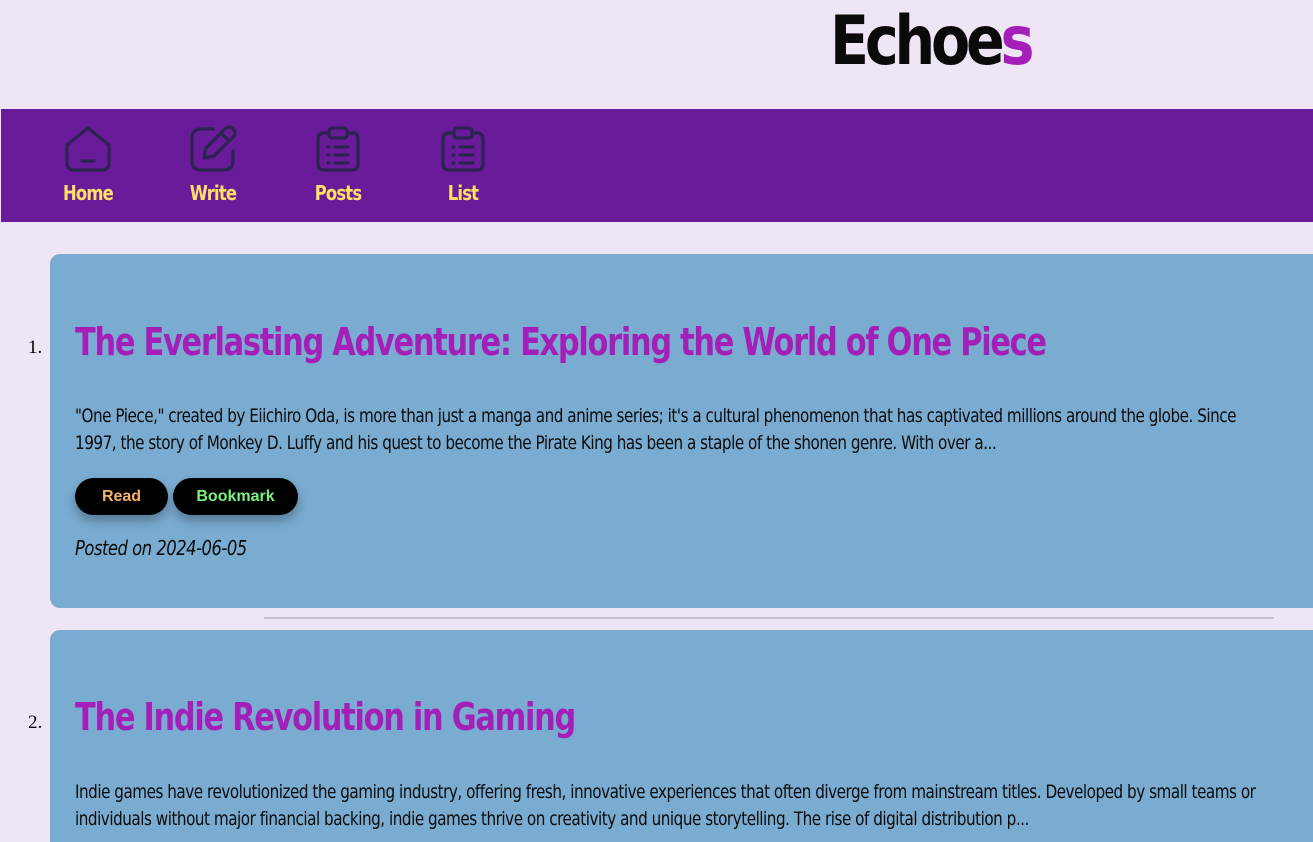  What do you see at coordinates (88, 149) in the screenshot?
I see `home-icon` at bounding box center [88, 149].